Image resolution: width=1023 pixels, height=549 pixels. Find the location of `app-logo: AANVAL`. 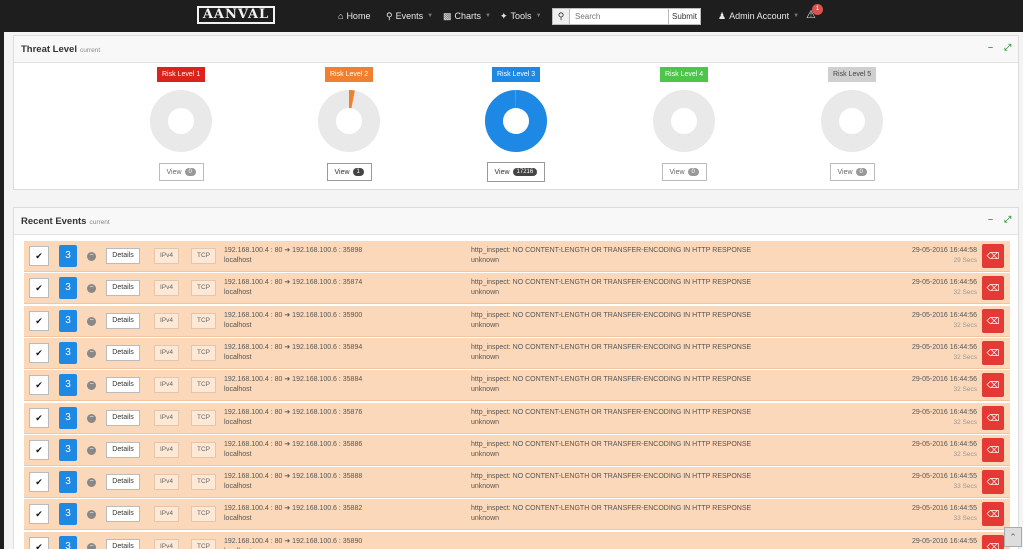

app-logo: AANVAL is located at coordinates (236, 15).